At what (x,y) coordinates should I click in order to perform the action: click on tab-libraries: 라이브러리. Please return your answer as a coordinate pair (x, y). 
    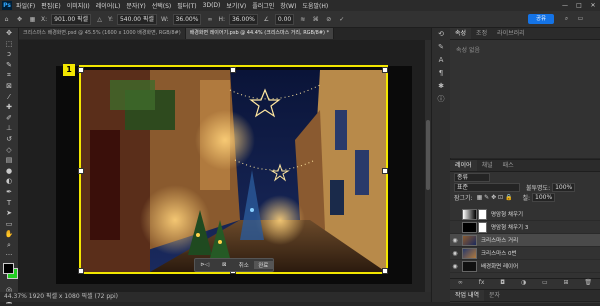
    Looking at the image, I should click on (511, 33).